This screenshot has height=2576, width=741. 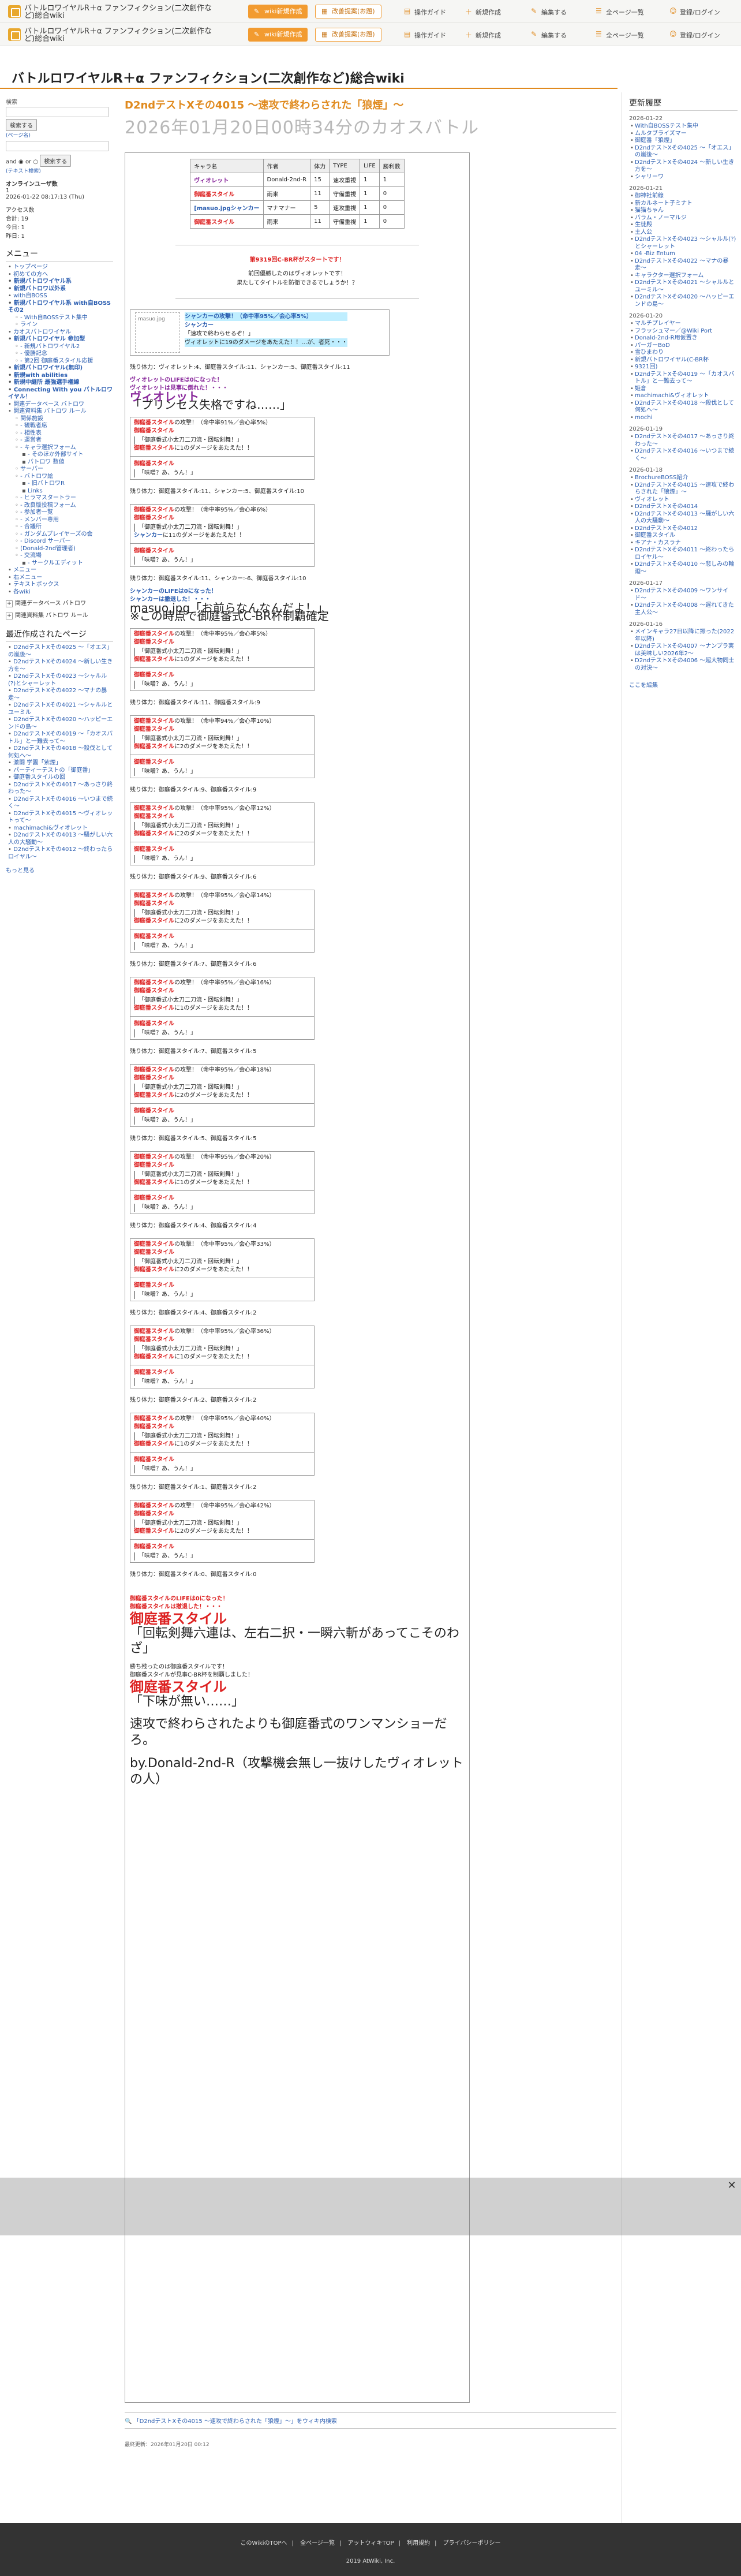 What do you see at coordinates (59, 778) in the screenshot?
I see `recent-page-link: 御庭番スタイルの回` at bounding box center [59, 778].